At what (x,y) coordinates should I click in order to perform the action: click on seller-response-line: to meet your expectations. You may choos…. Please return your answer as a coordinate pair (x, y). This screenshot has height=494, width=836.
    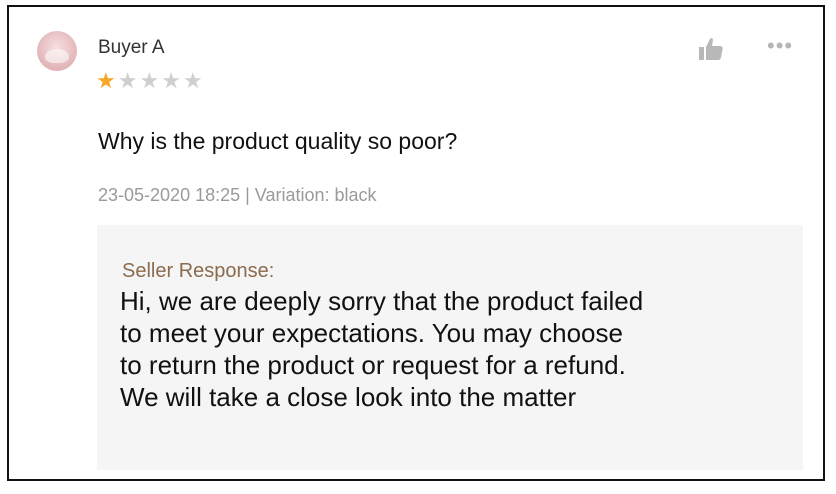
    Looking at the image, I should click on (371, 333).